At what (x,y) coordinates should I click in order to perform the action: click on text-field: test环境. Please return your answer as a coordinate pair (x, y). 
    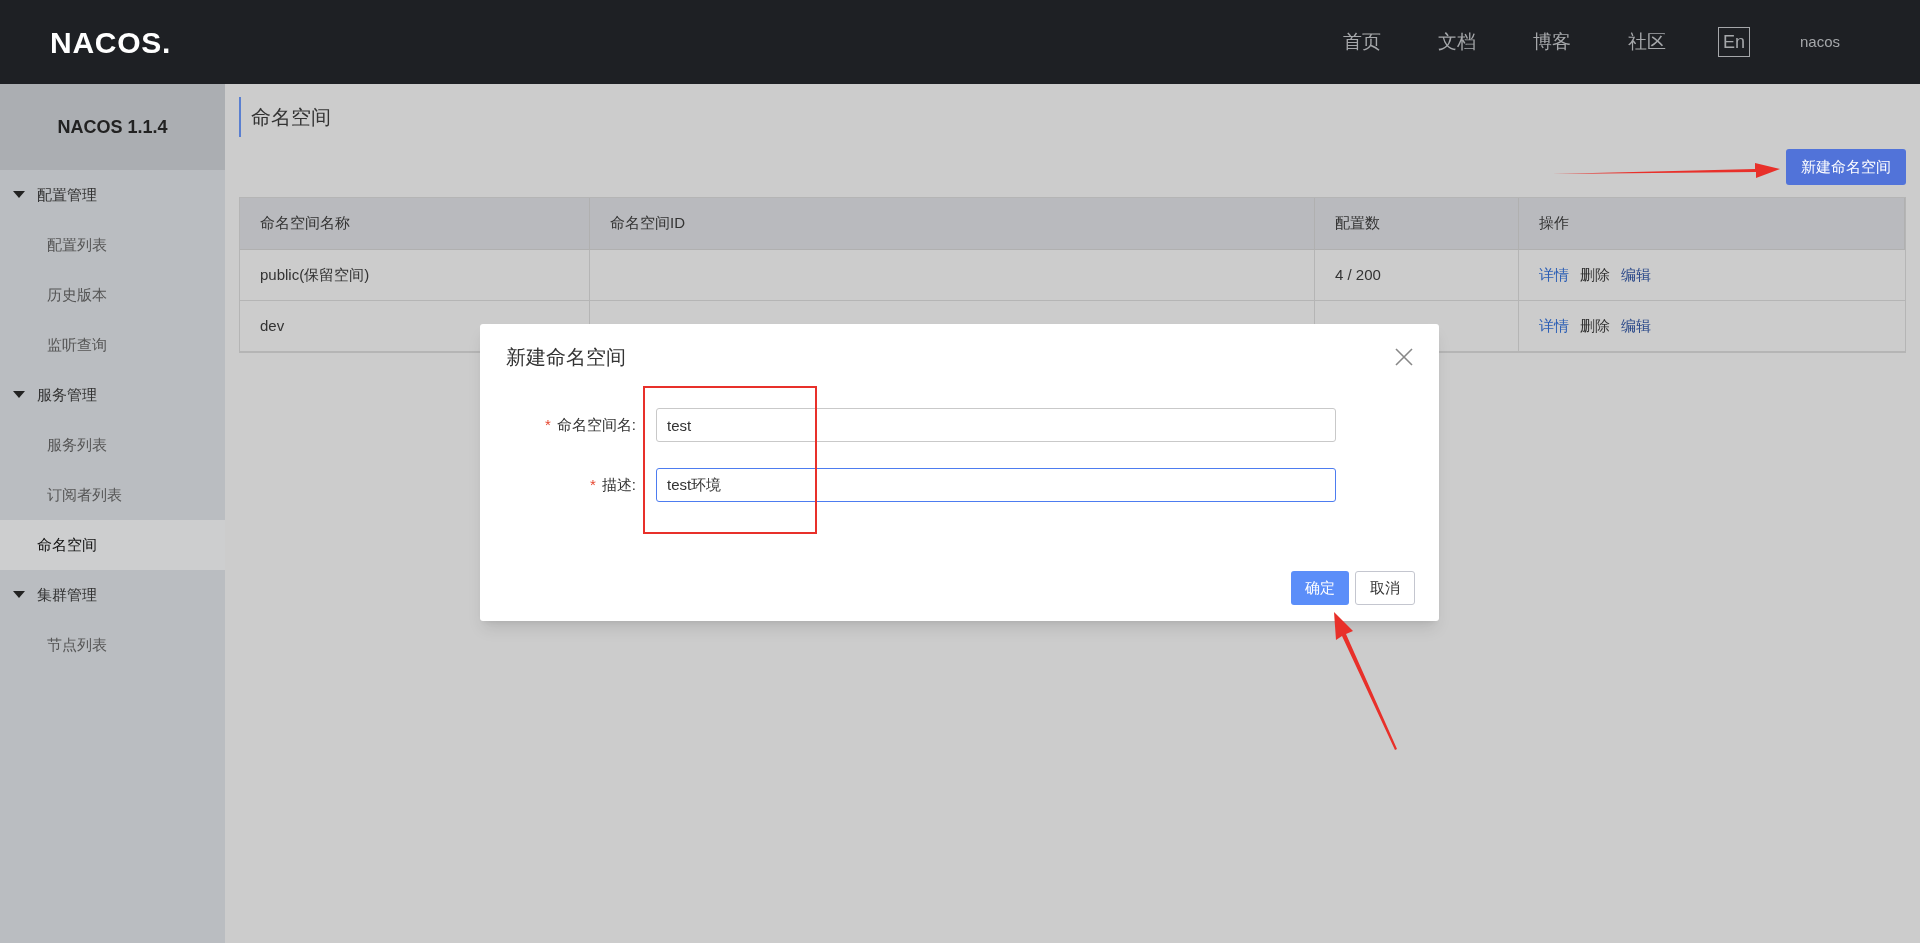
    Looking at the image, I should click on (996, 485).